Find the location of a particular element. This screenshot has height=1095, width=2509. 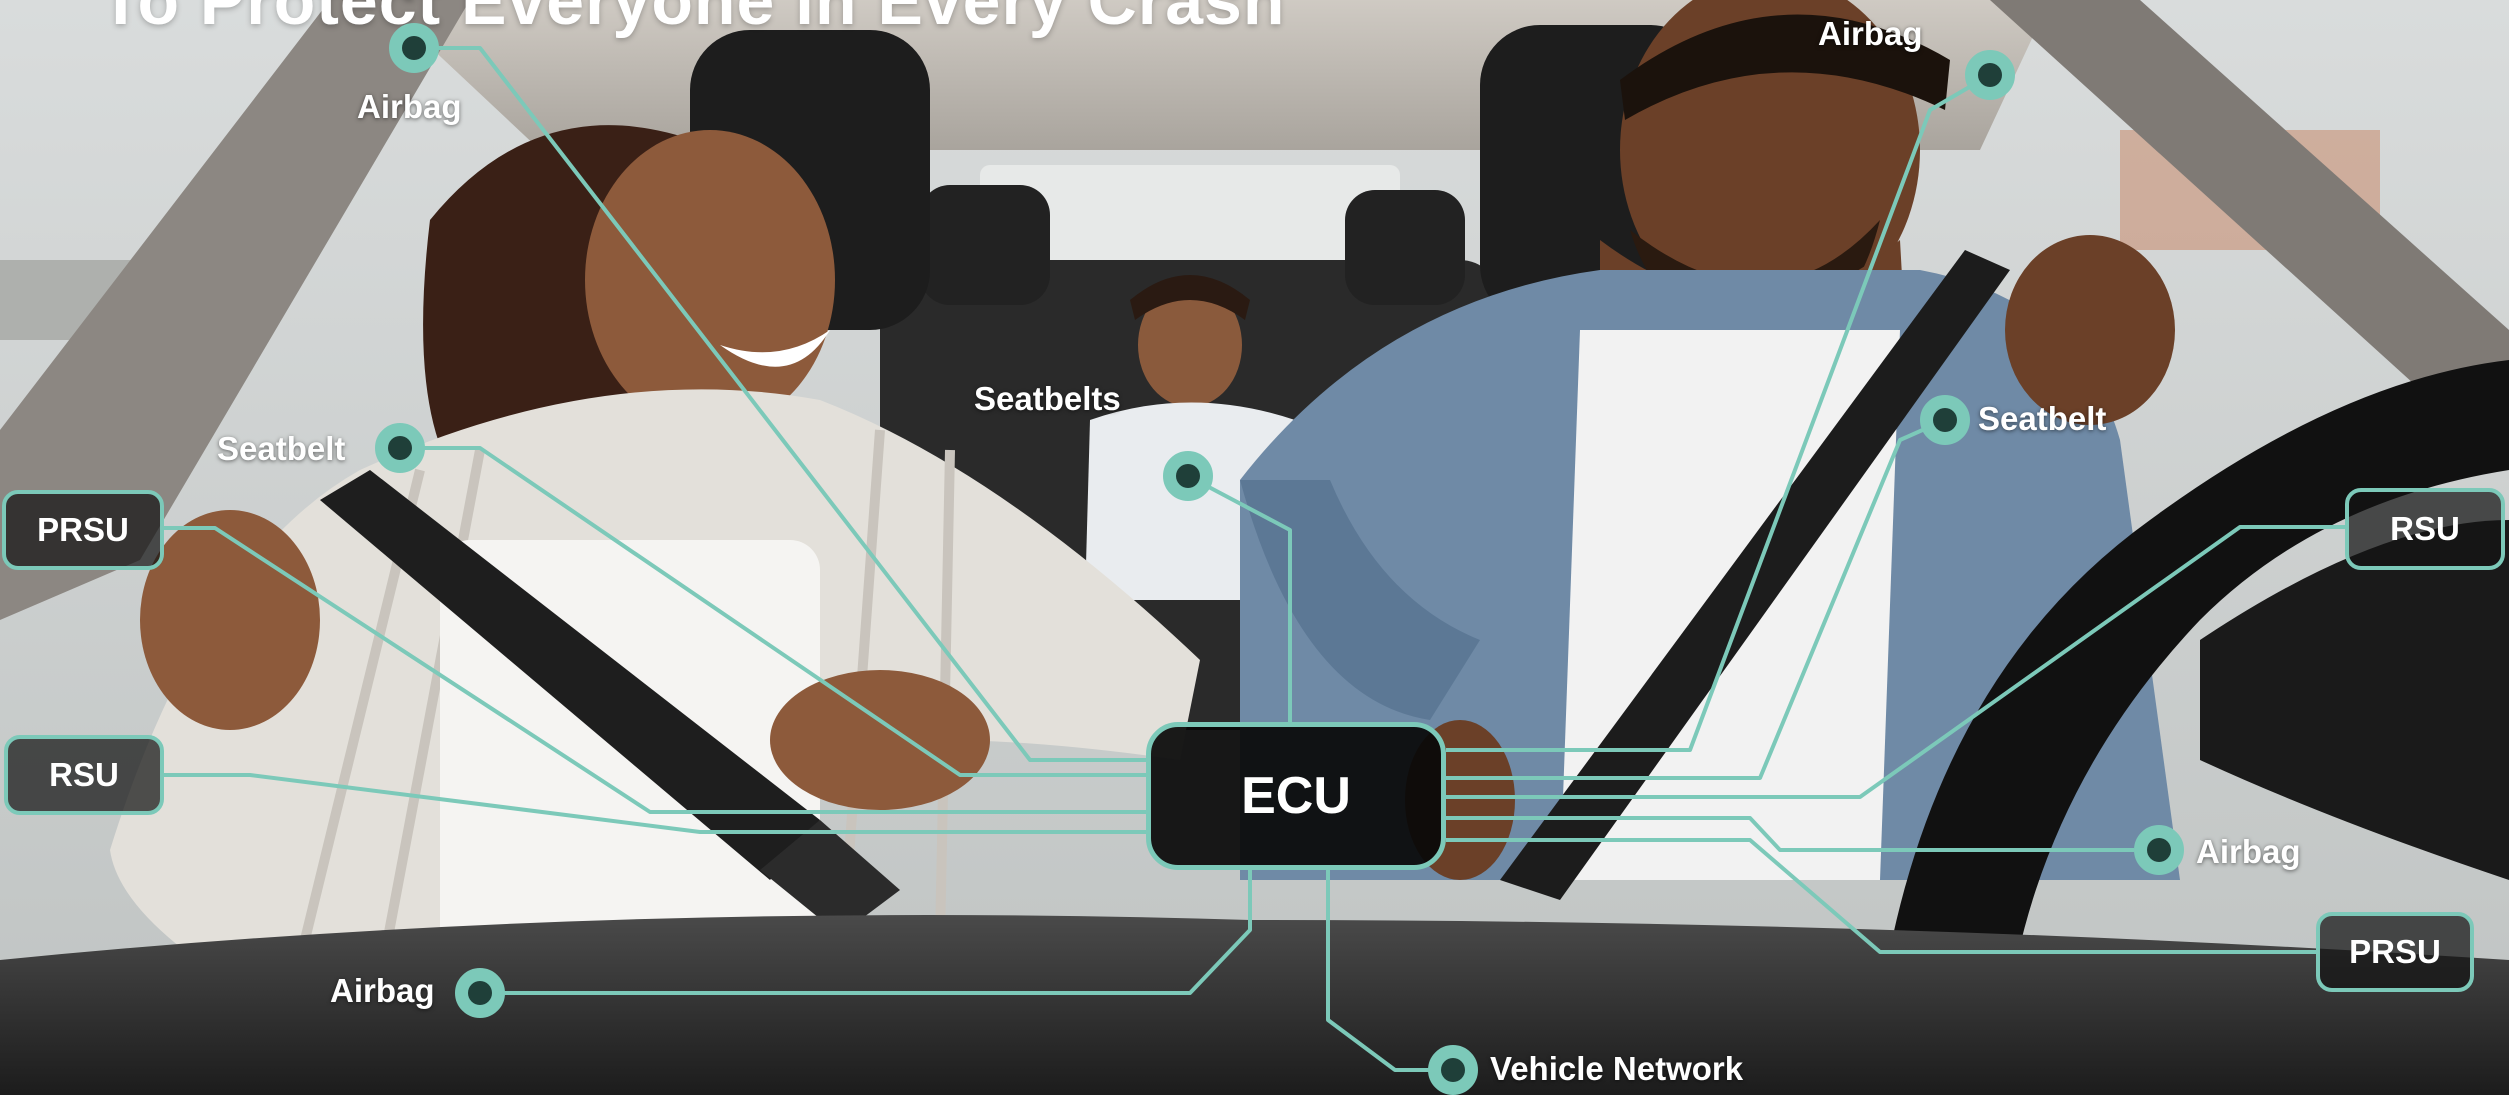

ecu-hub: ECU is located at coordinates (1296, 796).